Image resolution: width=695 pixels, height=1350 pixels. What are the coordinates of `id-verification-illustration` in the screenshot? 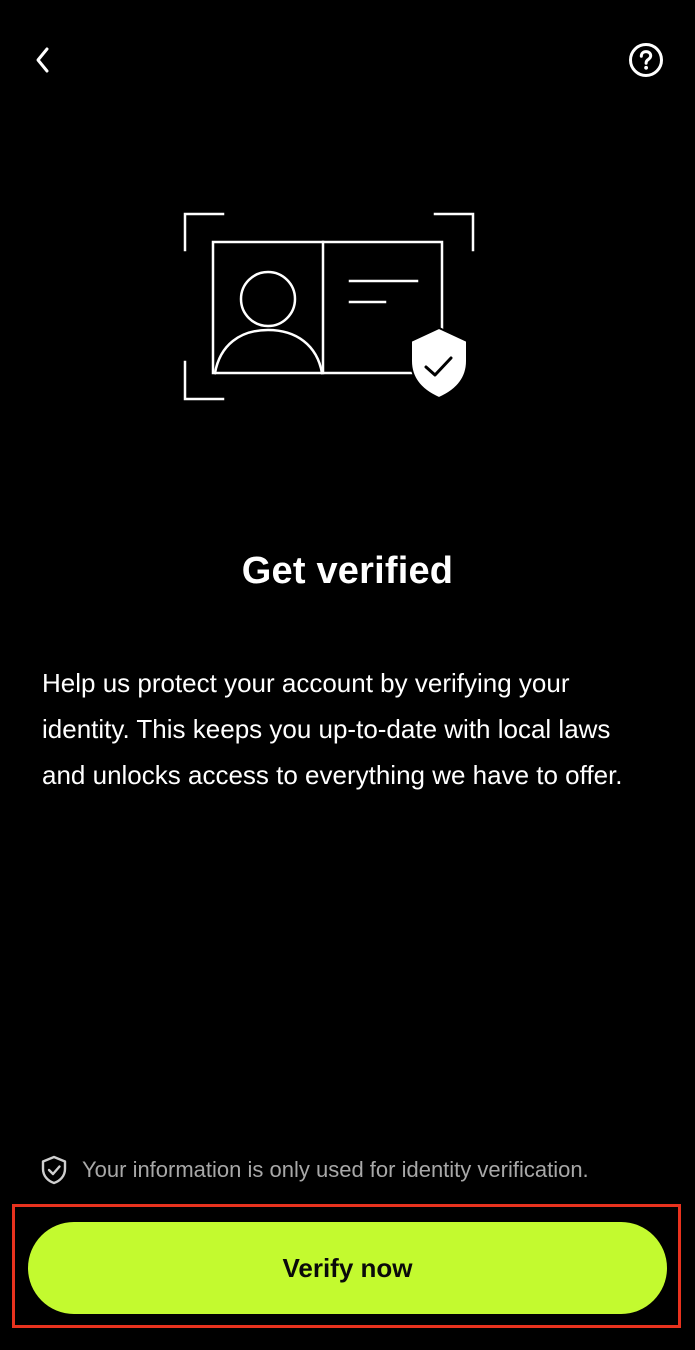 It's located at (330, 307).